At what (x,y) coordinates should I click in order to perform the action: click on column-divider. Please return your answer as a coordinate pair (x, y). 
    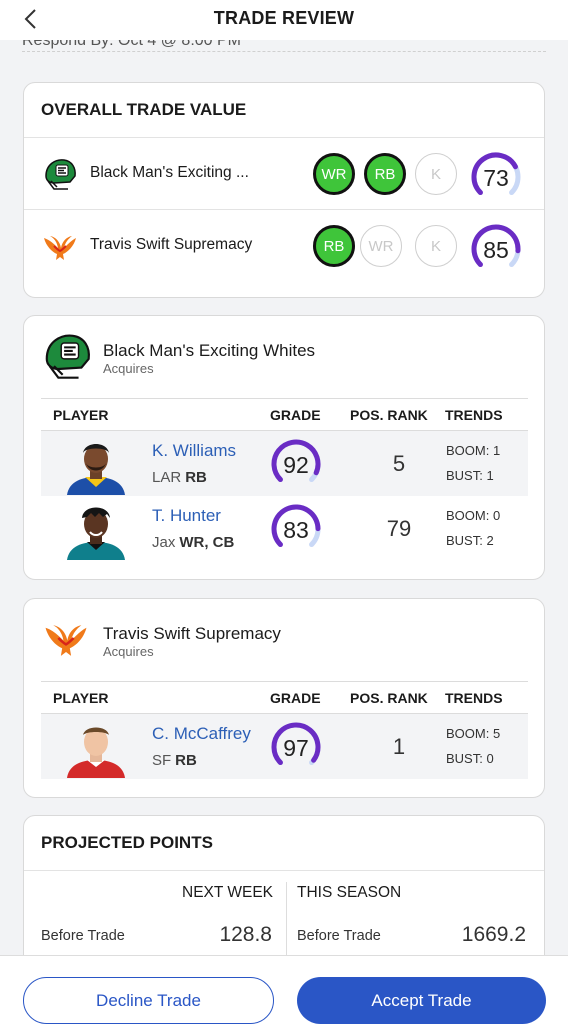
    Looking at the image, I should click on (286, 922).